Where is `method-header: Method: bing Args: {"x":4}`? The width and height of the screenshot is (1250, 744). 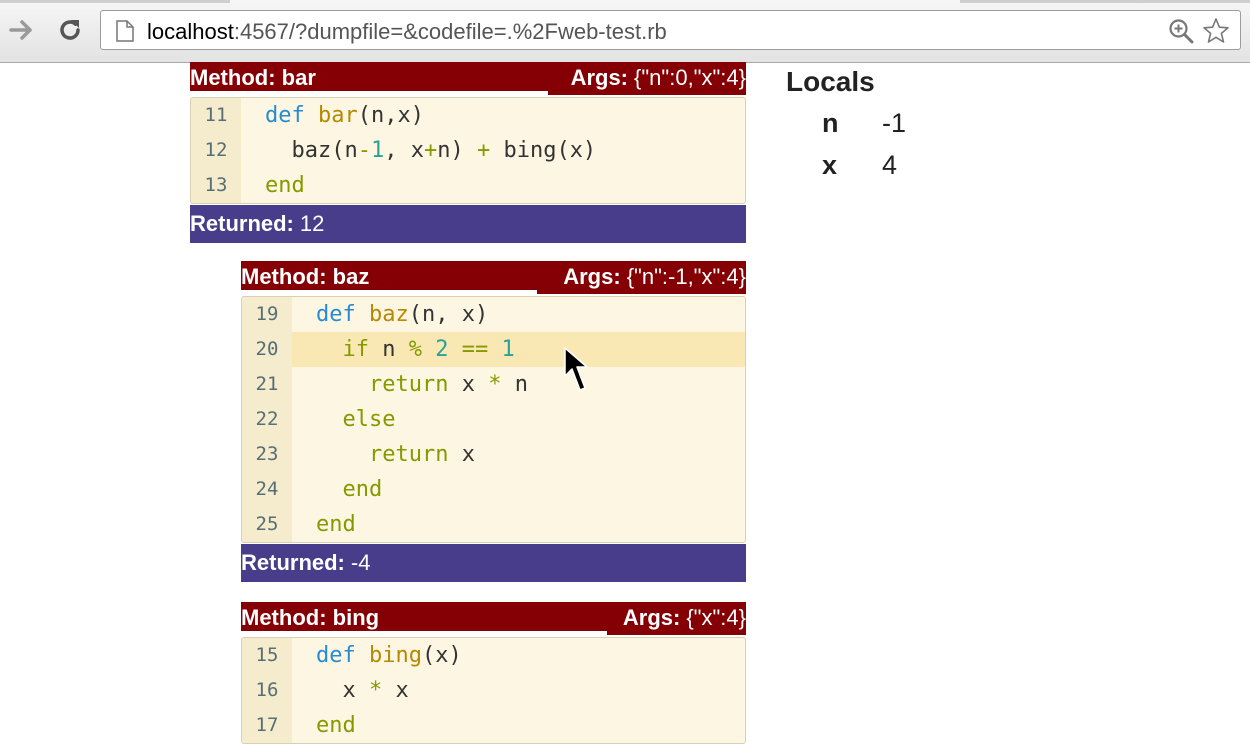
method-header: Method: bing Args: {"x":4} is located at coordinates (493, 618).